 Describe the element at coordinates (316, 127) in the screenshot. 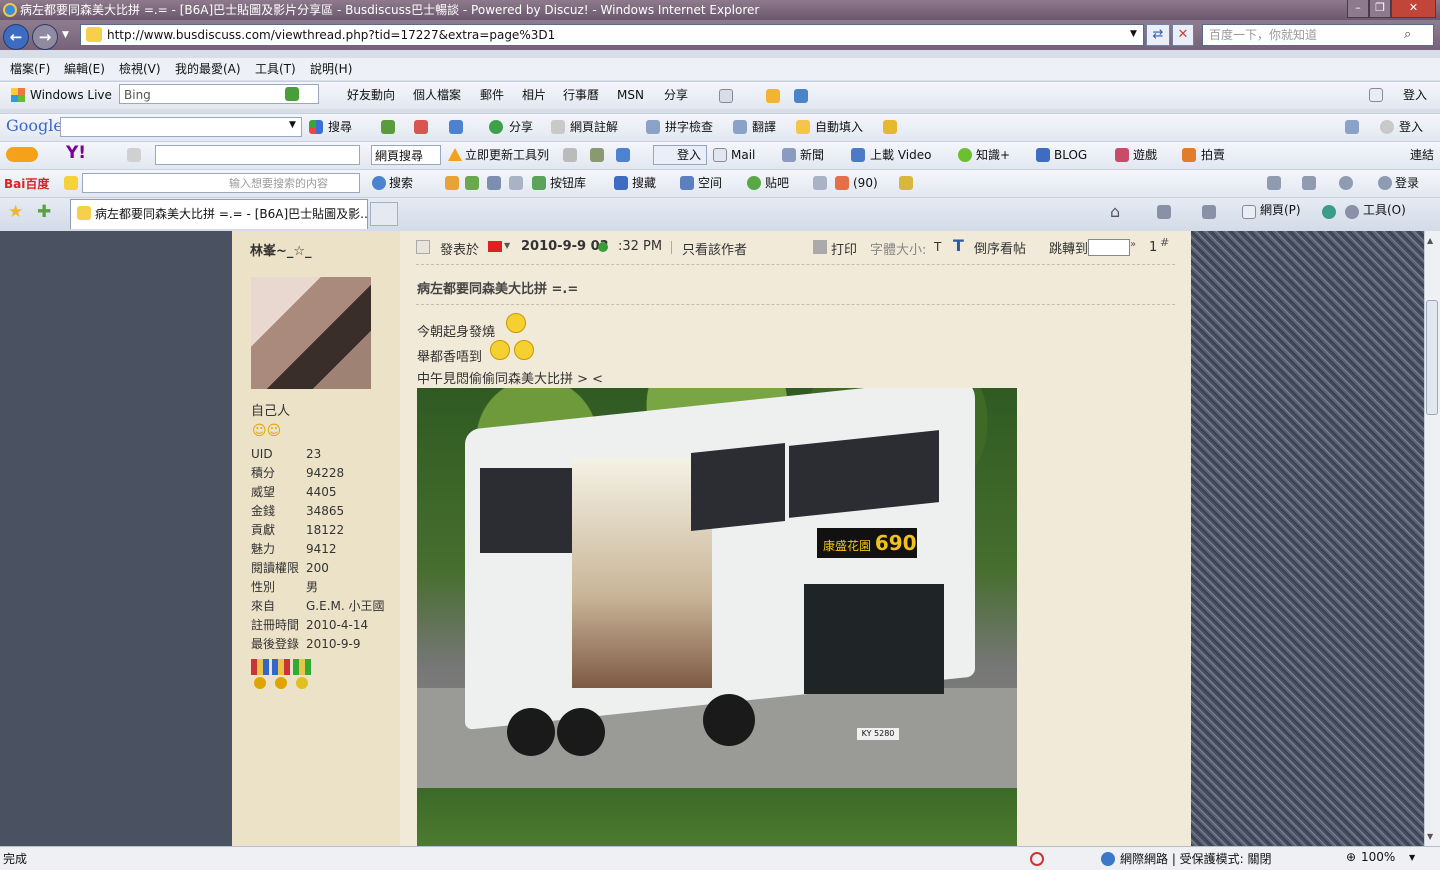

I see `google-search-icon` at that location.